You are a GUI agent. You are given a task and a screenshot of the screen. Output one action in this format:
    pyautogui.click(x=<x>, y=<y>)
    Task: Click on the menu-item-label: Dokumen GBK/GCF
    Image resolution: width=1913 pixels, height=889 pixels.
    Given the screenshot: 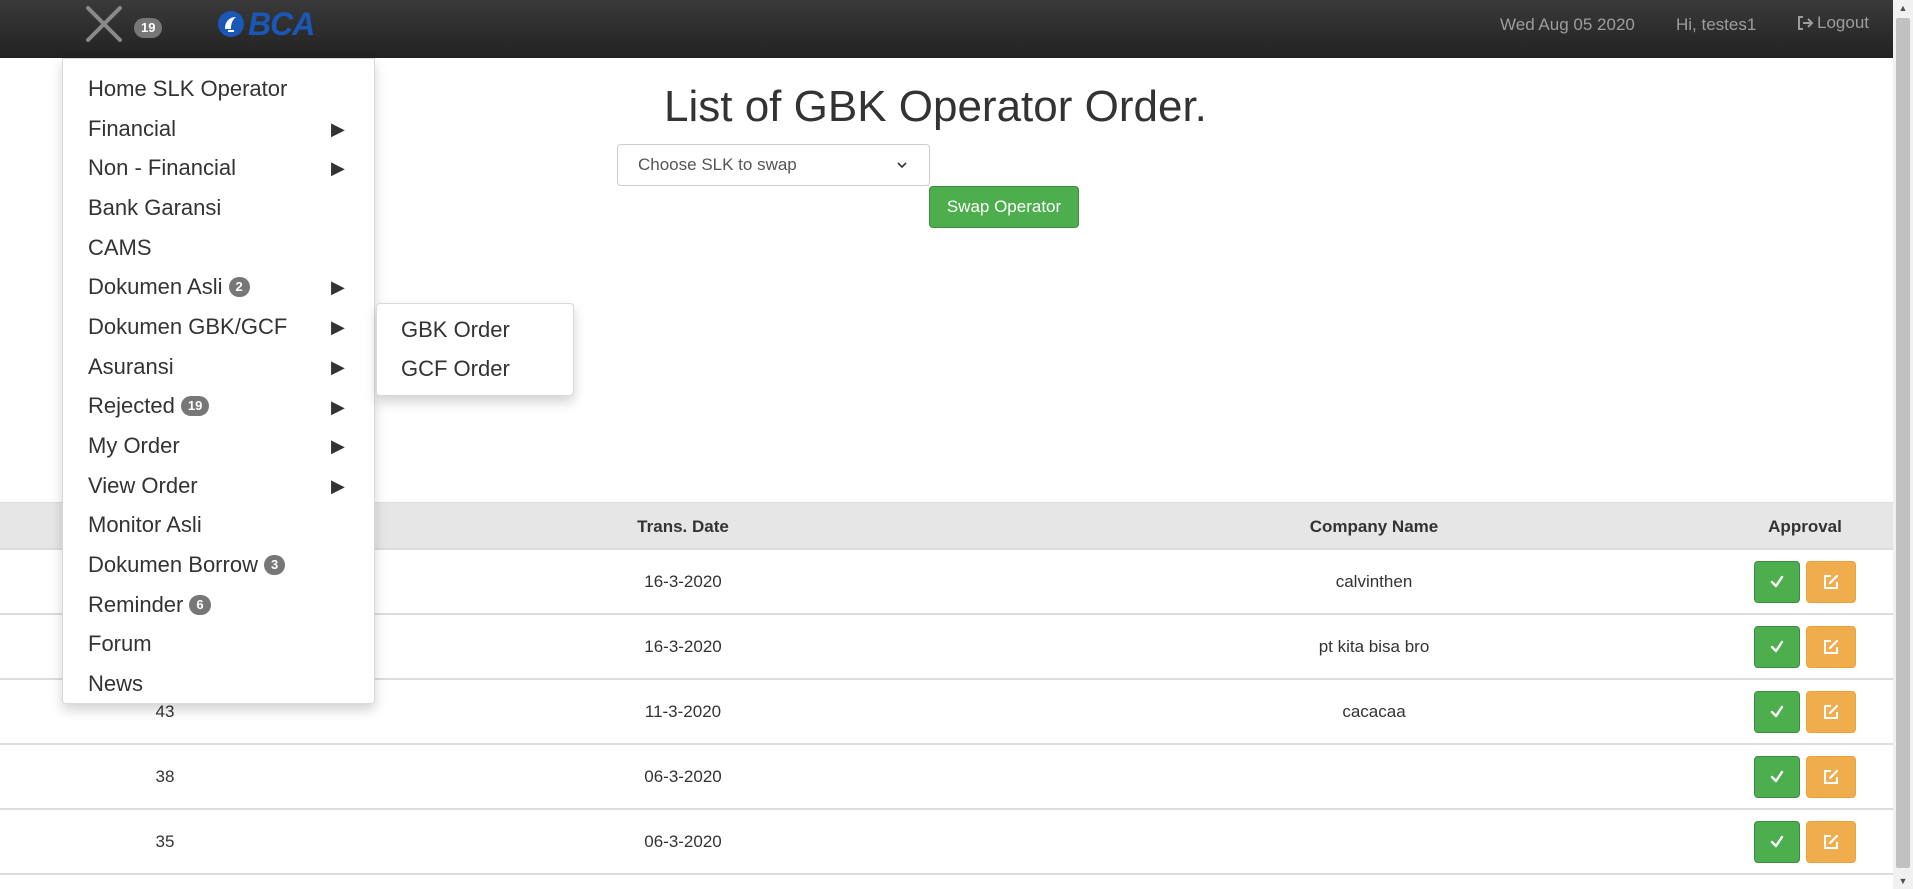 What is the action you would take?
    pyautogui.click(x=188, y=326)
    